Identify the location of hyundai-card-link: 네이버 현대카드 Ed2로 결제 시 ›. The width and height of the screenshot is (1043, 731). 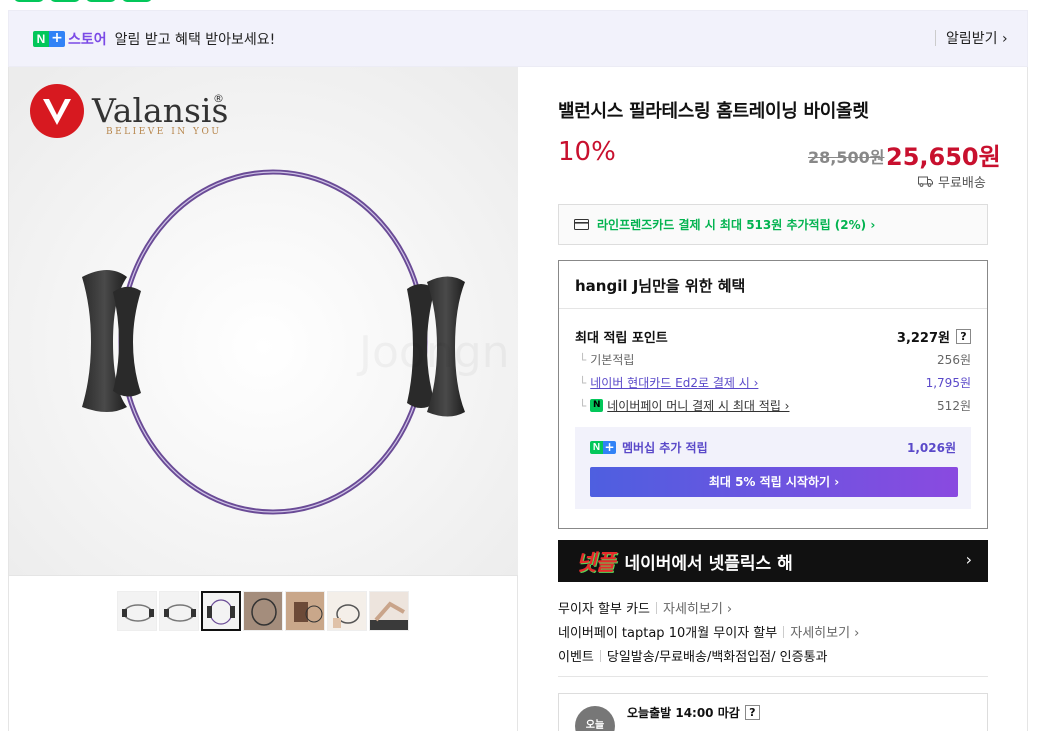
(674, 382).